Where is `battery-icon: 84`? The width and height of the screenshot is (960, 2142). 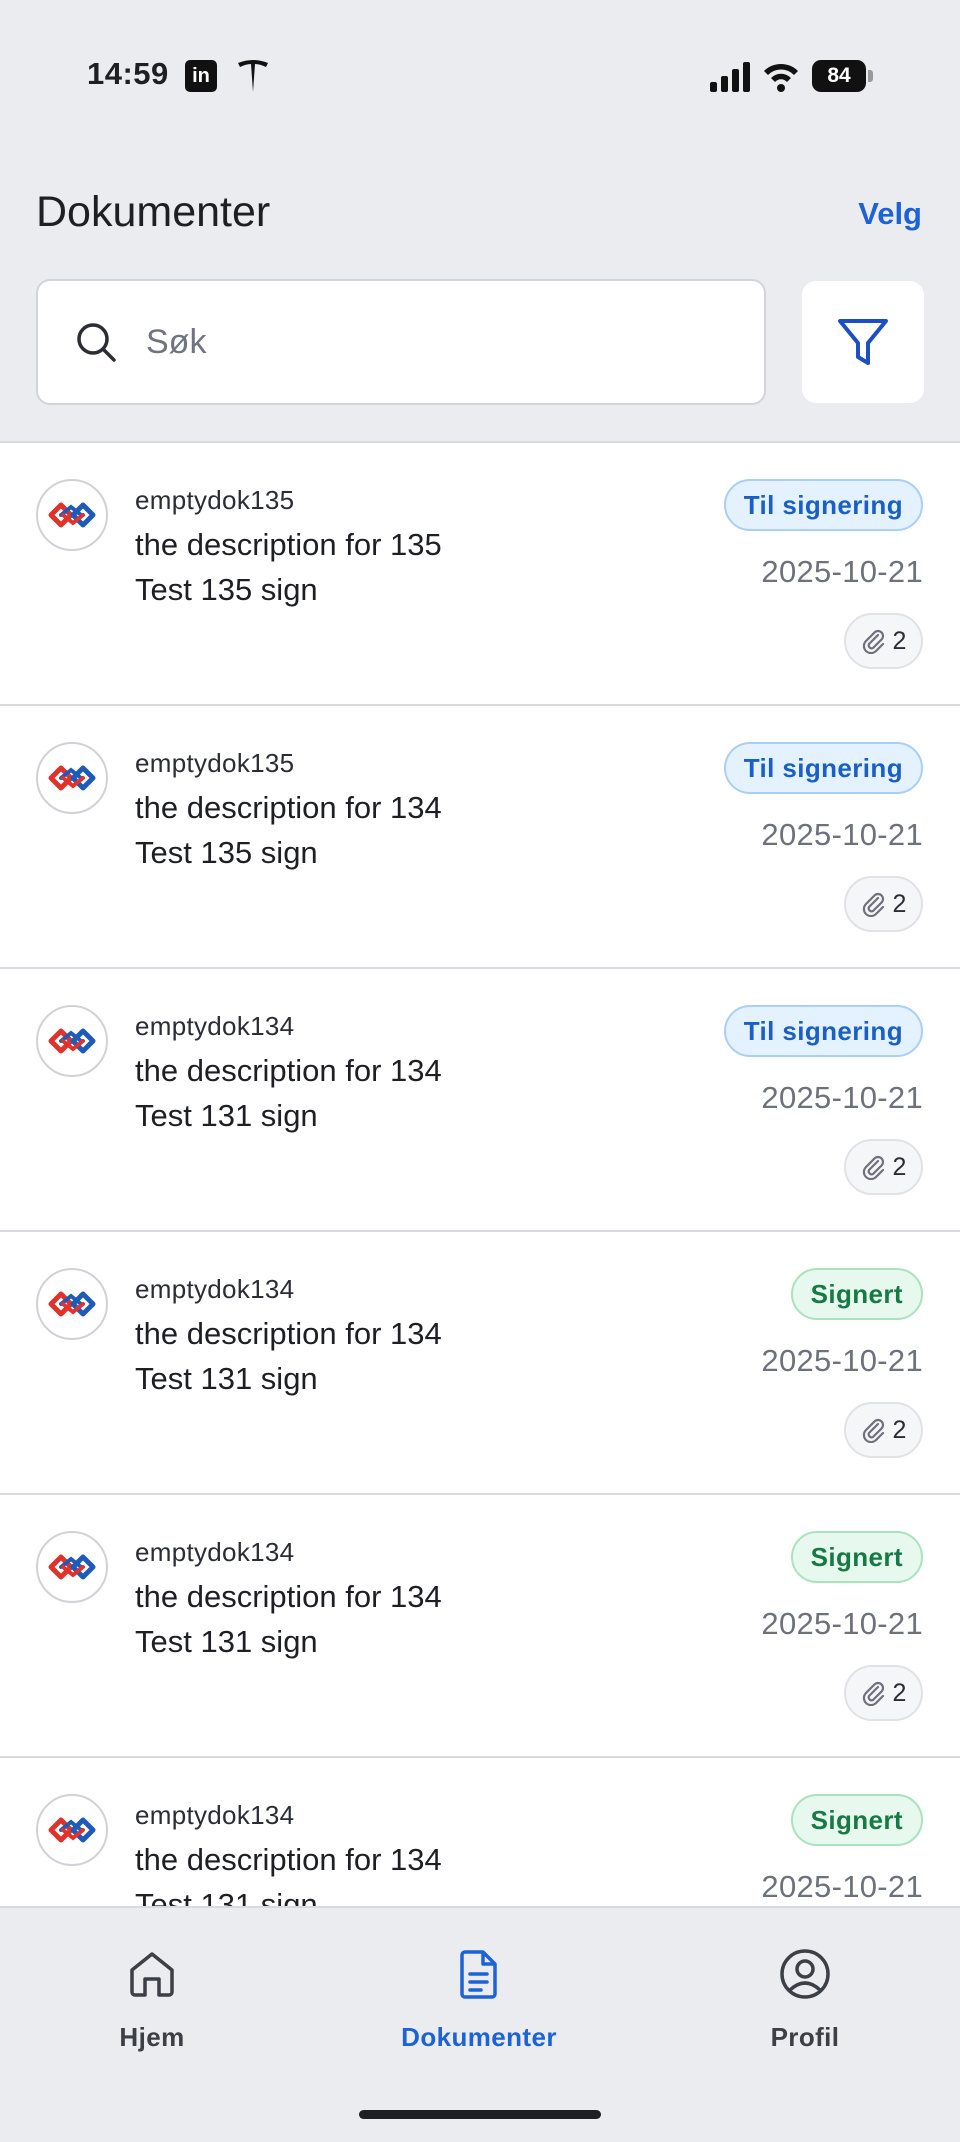
battery-icon: 84 is located at coordinates (842, 76).